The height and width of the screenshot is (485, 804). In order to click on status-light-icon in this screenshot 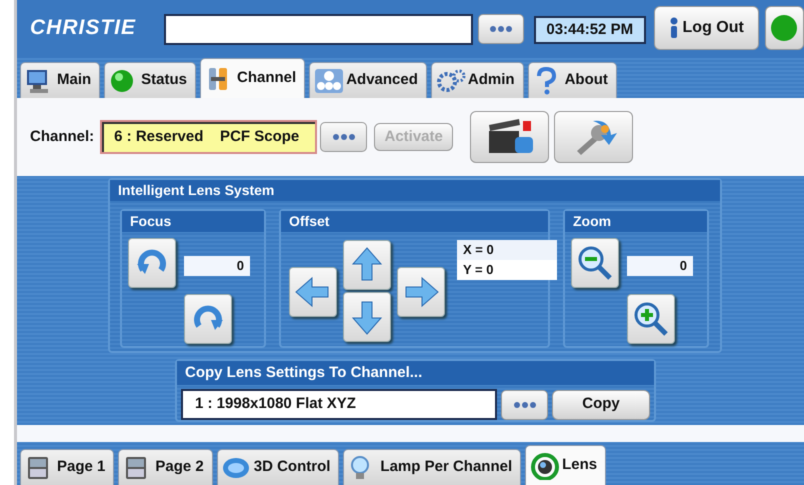, I will do `click(784, 28)`.